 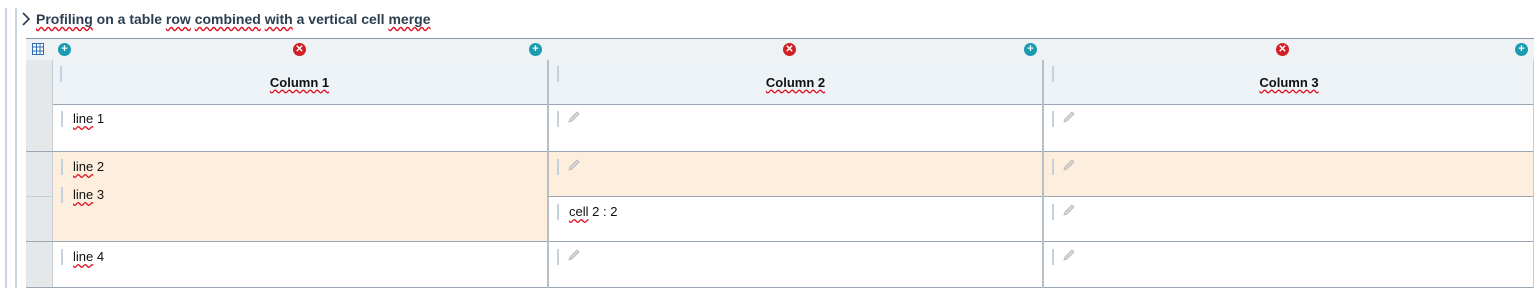 I want to click on title-word: a vertical cell, so click(x=340, y=19).